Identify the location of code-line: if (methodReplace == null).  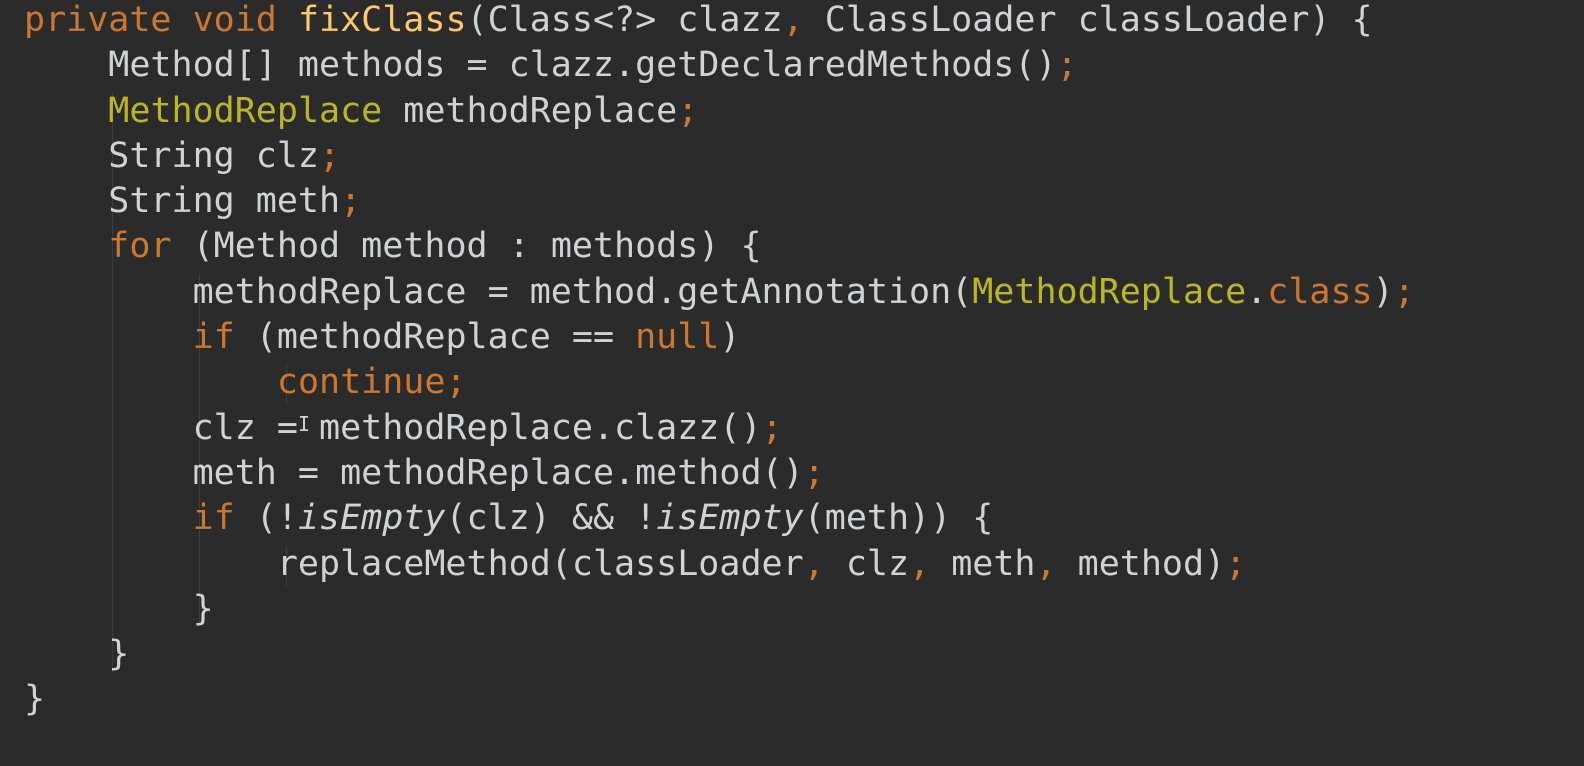
(719, 337).